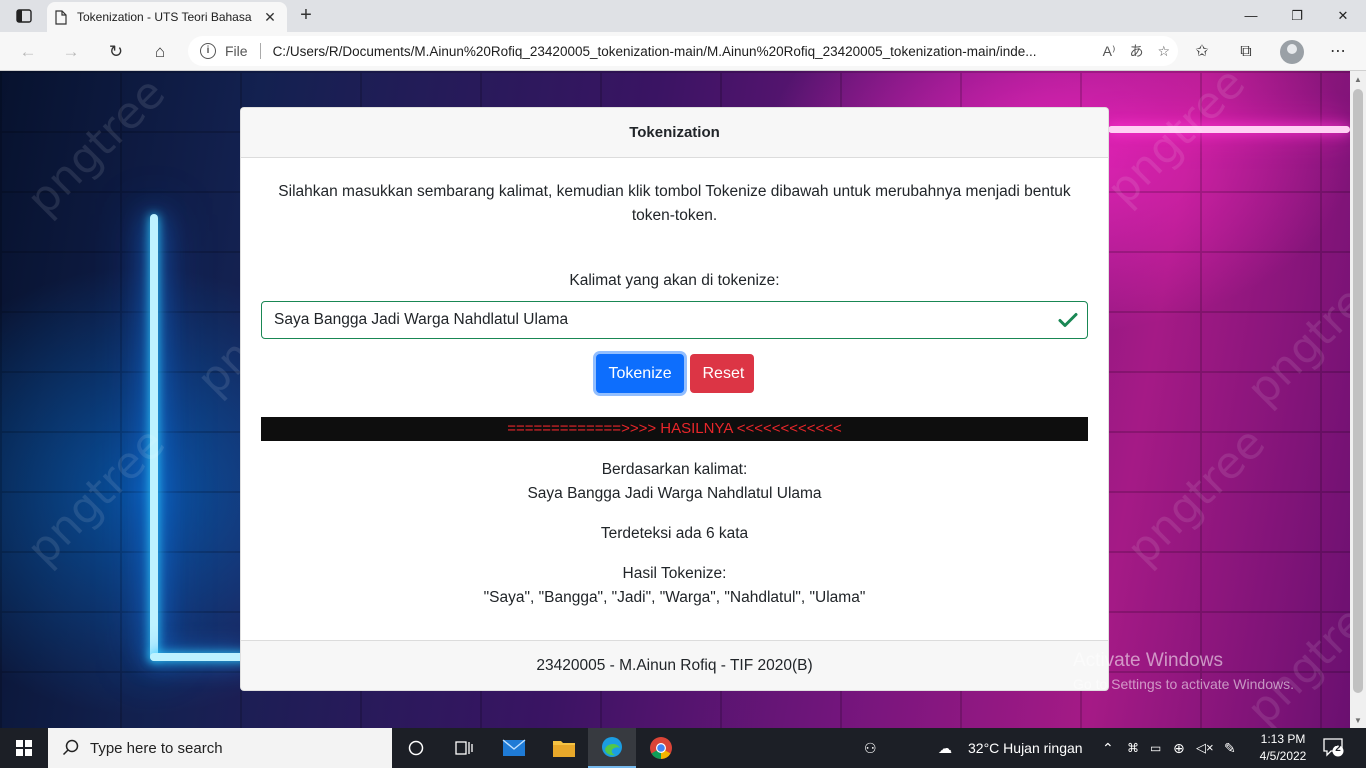 Image resolution: width=1366 pixels, height=768 pixels. I want to click on browser-tab: Tokenization - UTS Teori Bahasa ✕, so click(167, 17).